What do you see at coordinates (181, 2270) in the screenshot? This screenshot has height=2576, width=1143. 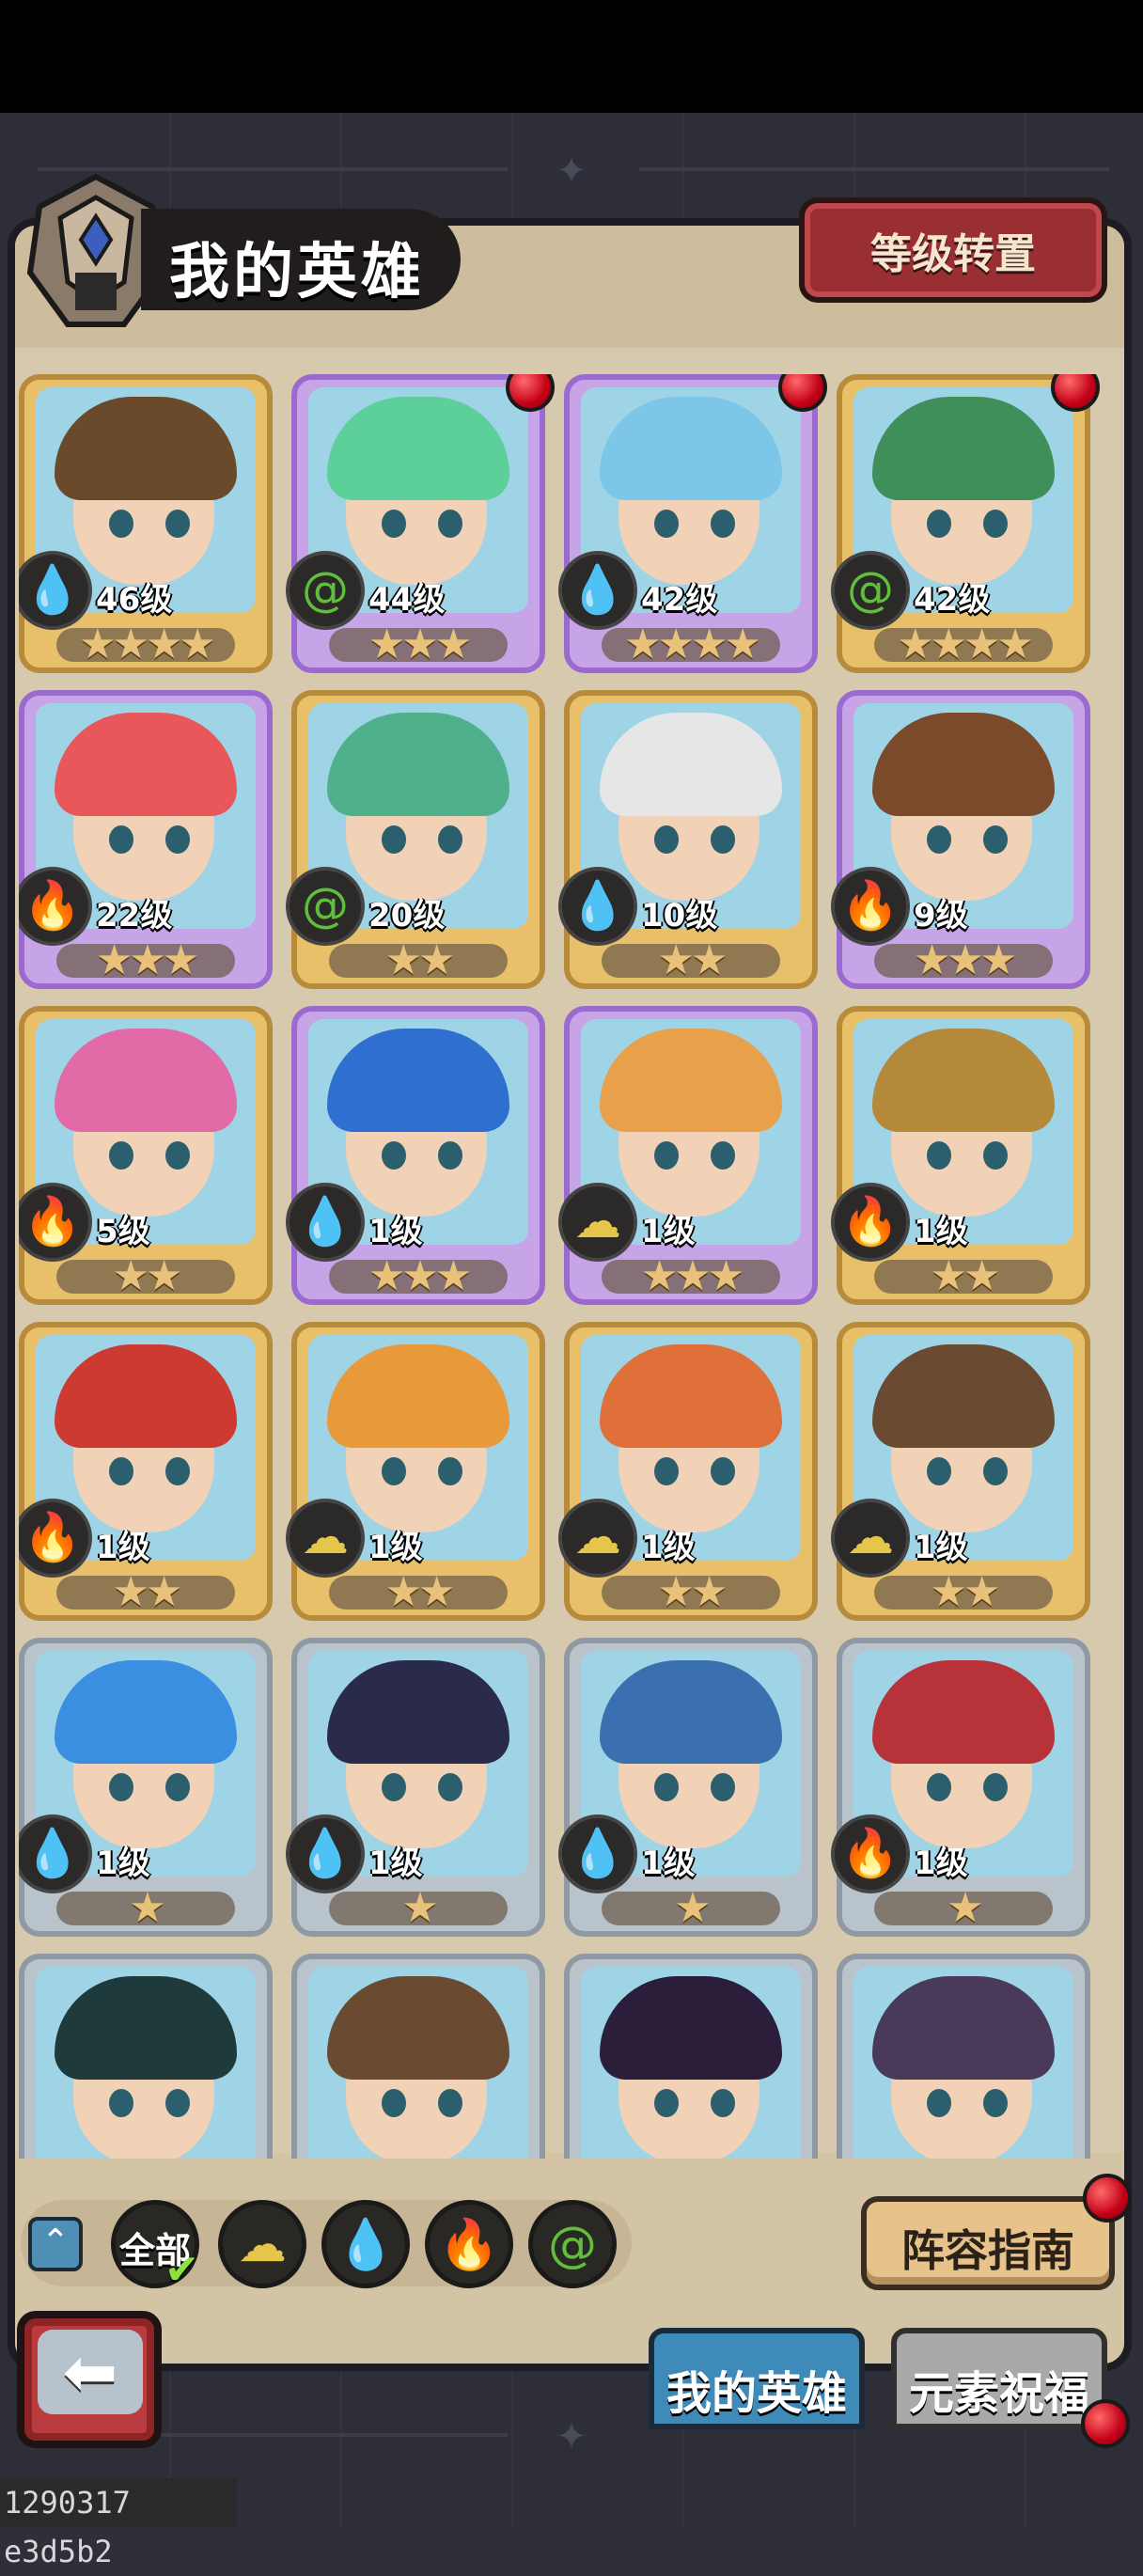 I see `checkmark-icon: ✔` at bounding box center [181, 2270].